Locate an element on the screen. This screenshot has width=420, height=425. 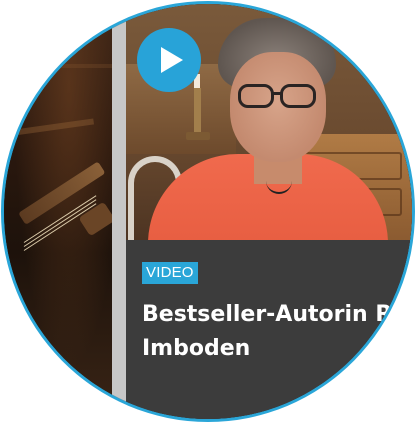
video-title-line2: Imboden is located at coordinates (196, 348).